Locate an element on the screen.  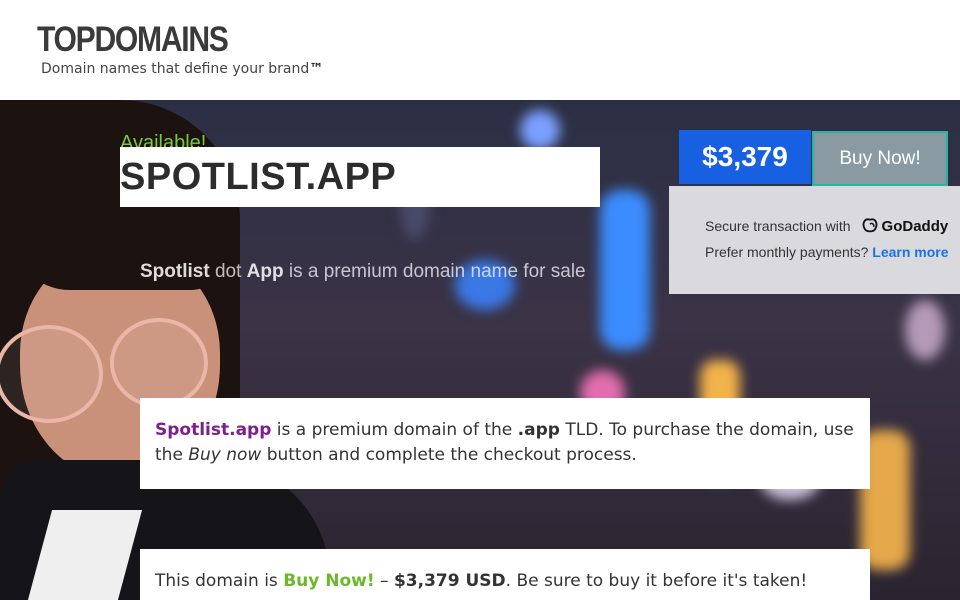
domain-title-box: SPOTLIST.APP is located at coordinates (360, 177).